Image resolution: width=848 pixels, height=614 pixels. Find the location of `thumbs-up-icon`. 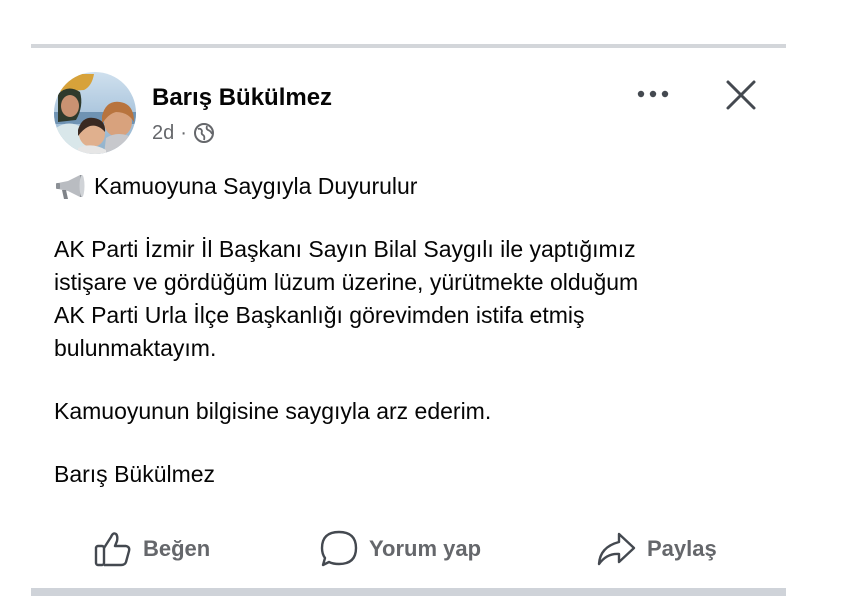

thumbs-up-icon is located at coordinates (113, 549).